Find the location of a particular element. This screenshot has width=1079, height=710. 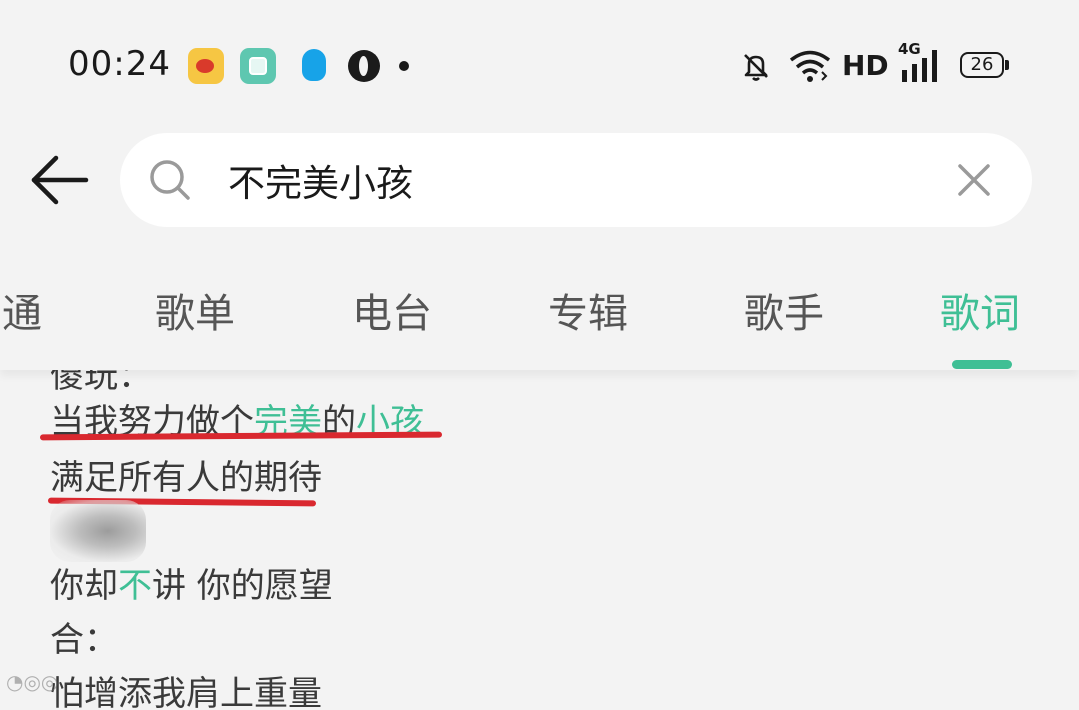

lyric-line: 满足所有人的期待 is located at coordinates (186, 478).